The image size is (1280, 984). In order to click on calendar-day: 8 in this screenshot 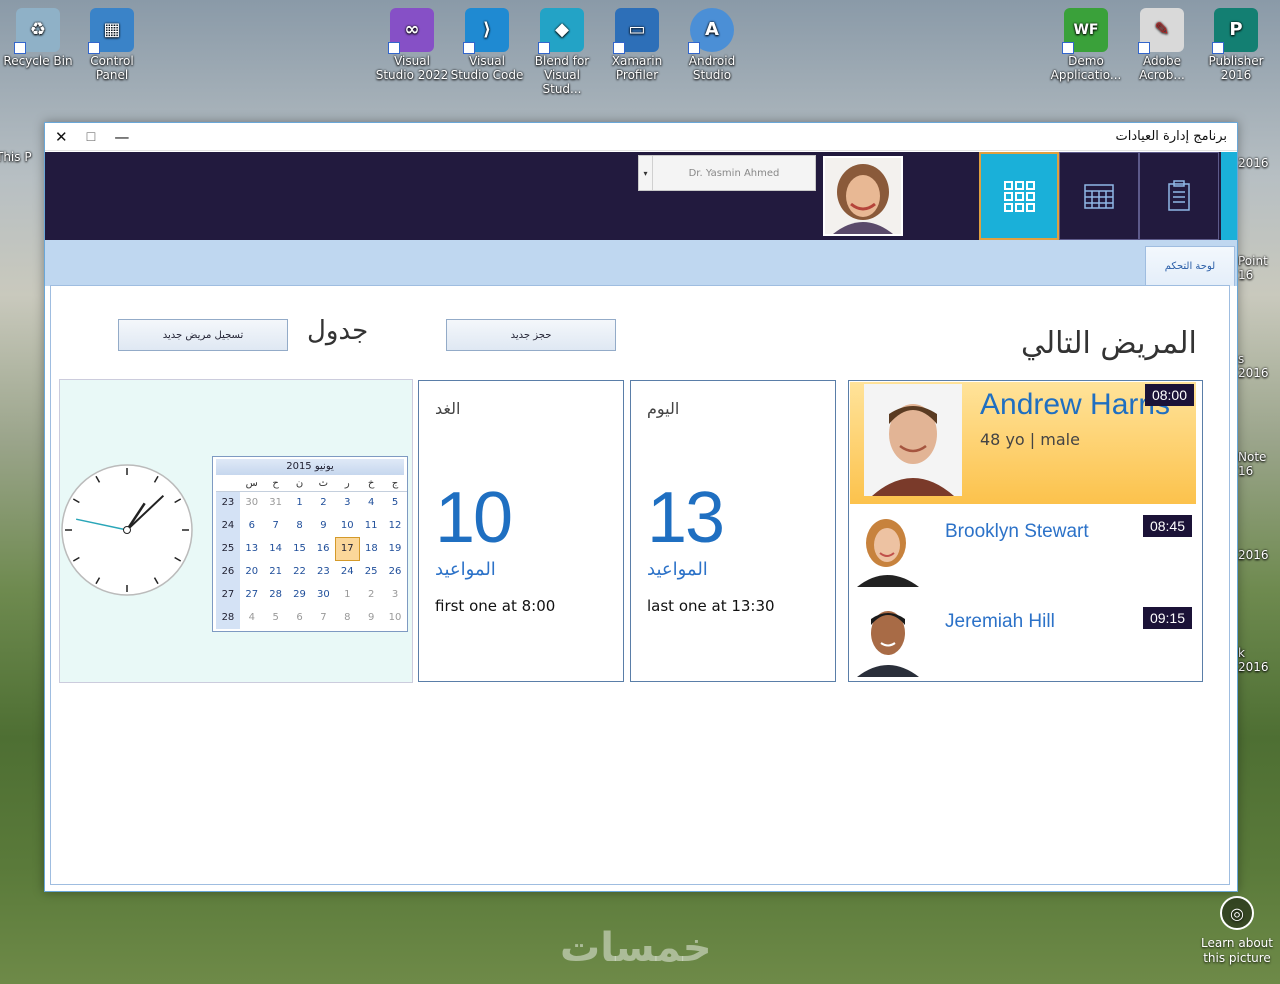, I will do `click(300, 525)`.